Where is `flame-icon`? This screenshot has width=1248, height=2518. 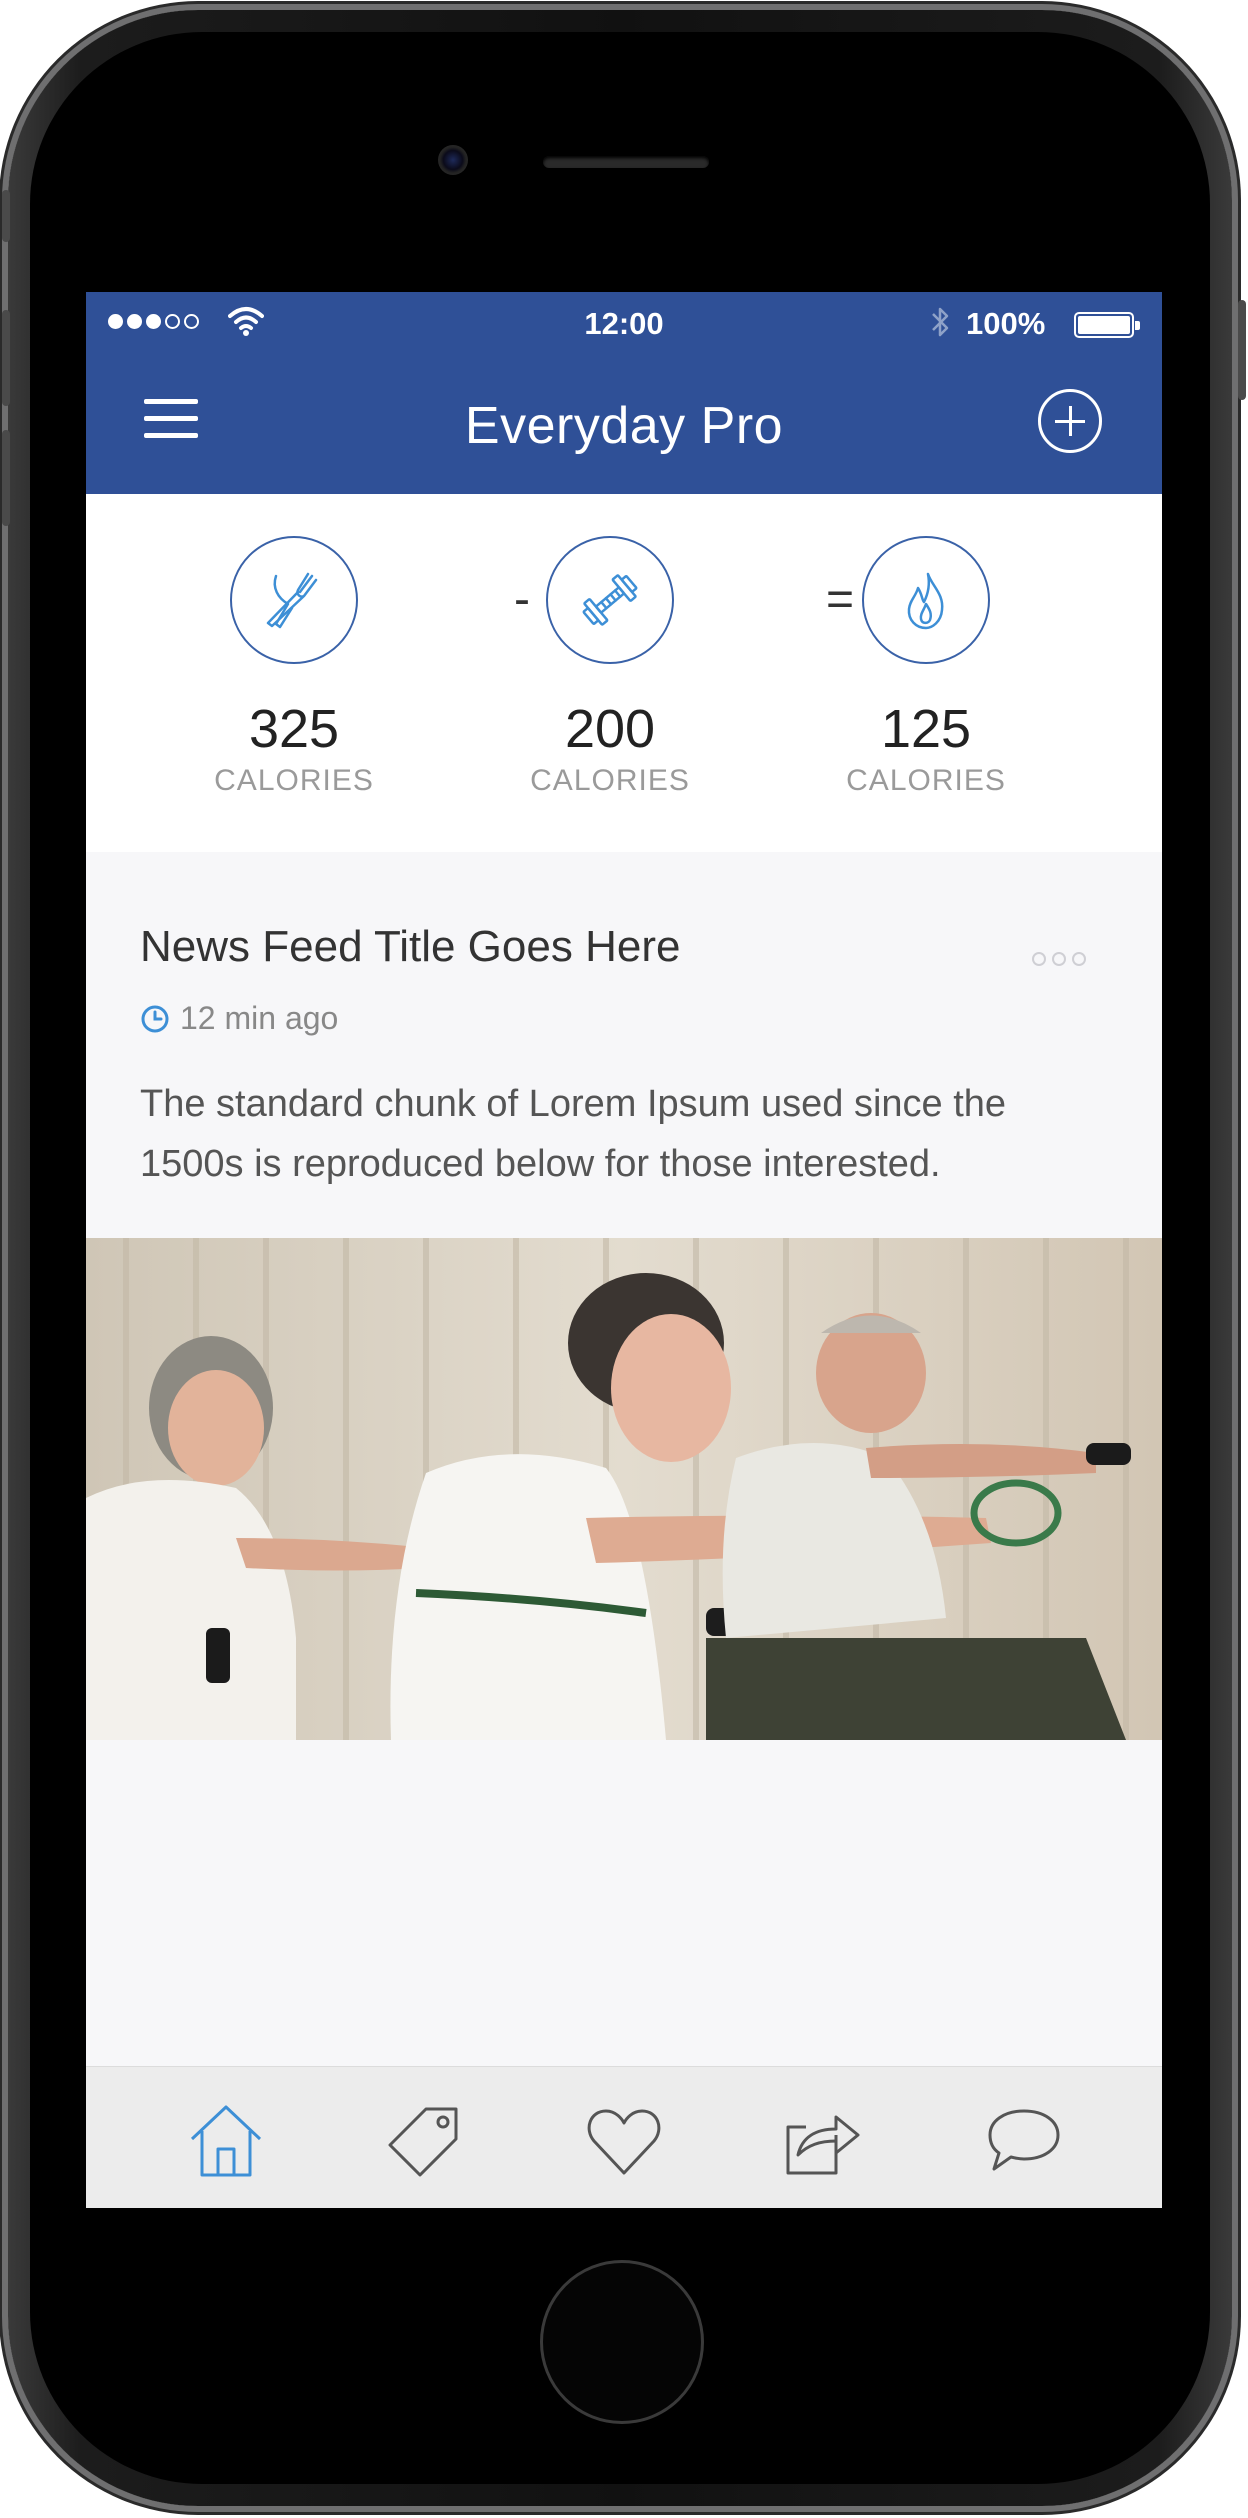 flame-icon is located at coordinates (926, 600).